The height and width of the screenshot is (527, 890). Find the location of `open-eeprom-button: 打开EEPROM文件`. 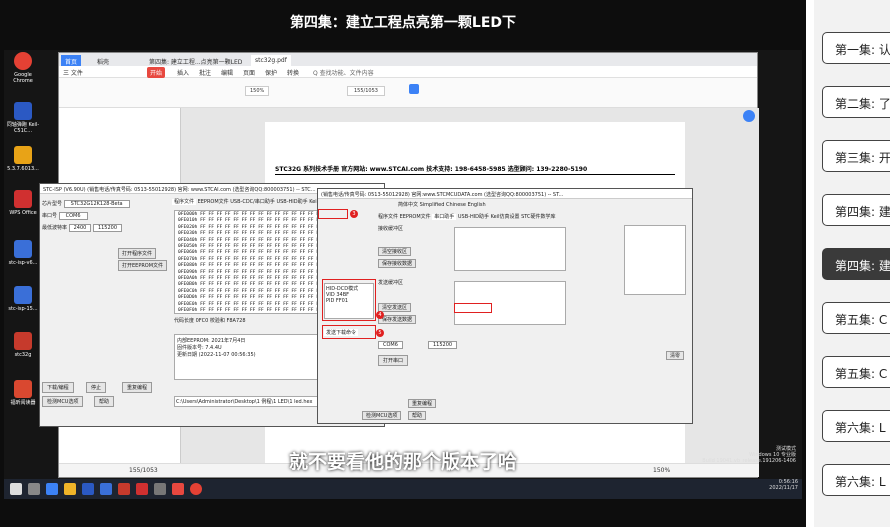

open-eeprom-button: 打开EEPROM文件 is located at coordinates (143, 265).